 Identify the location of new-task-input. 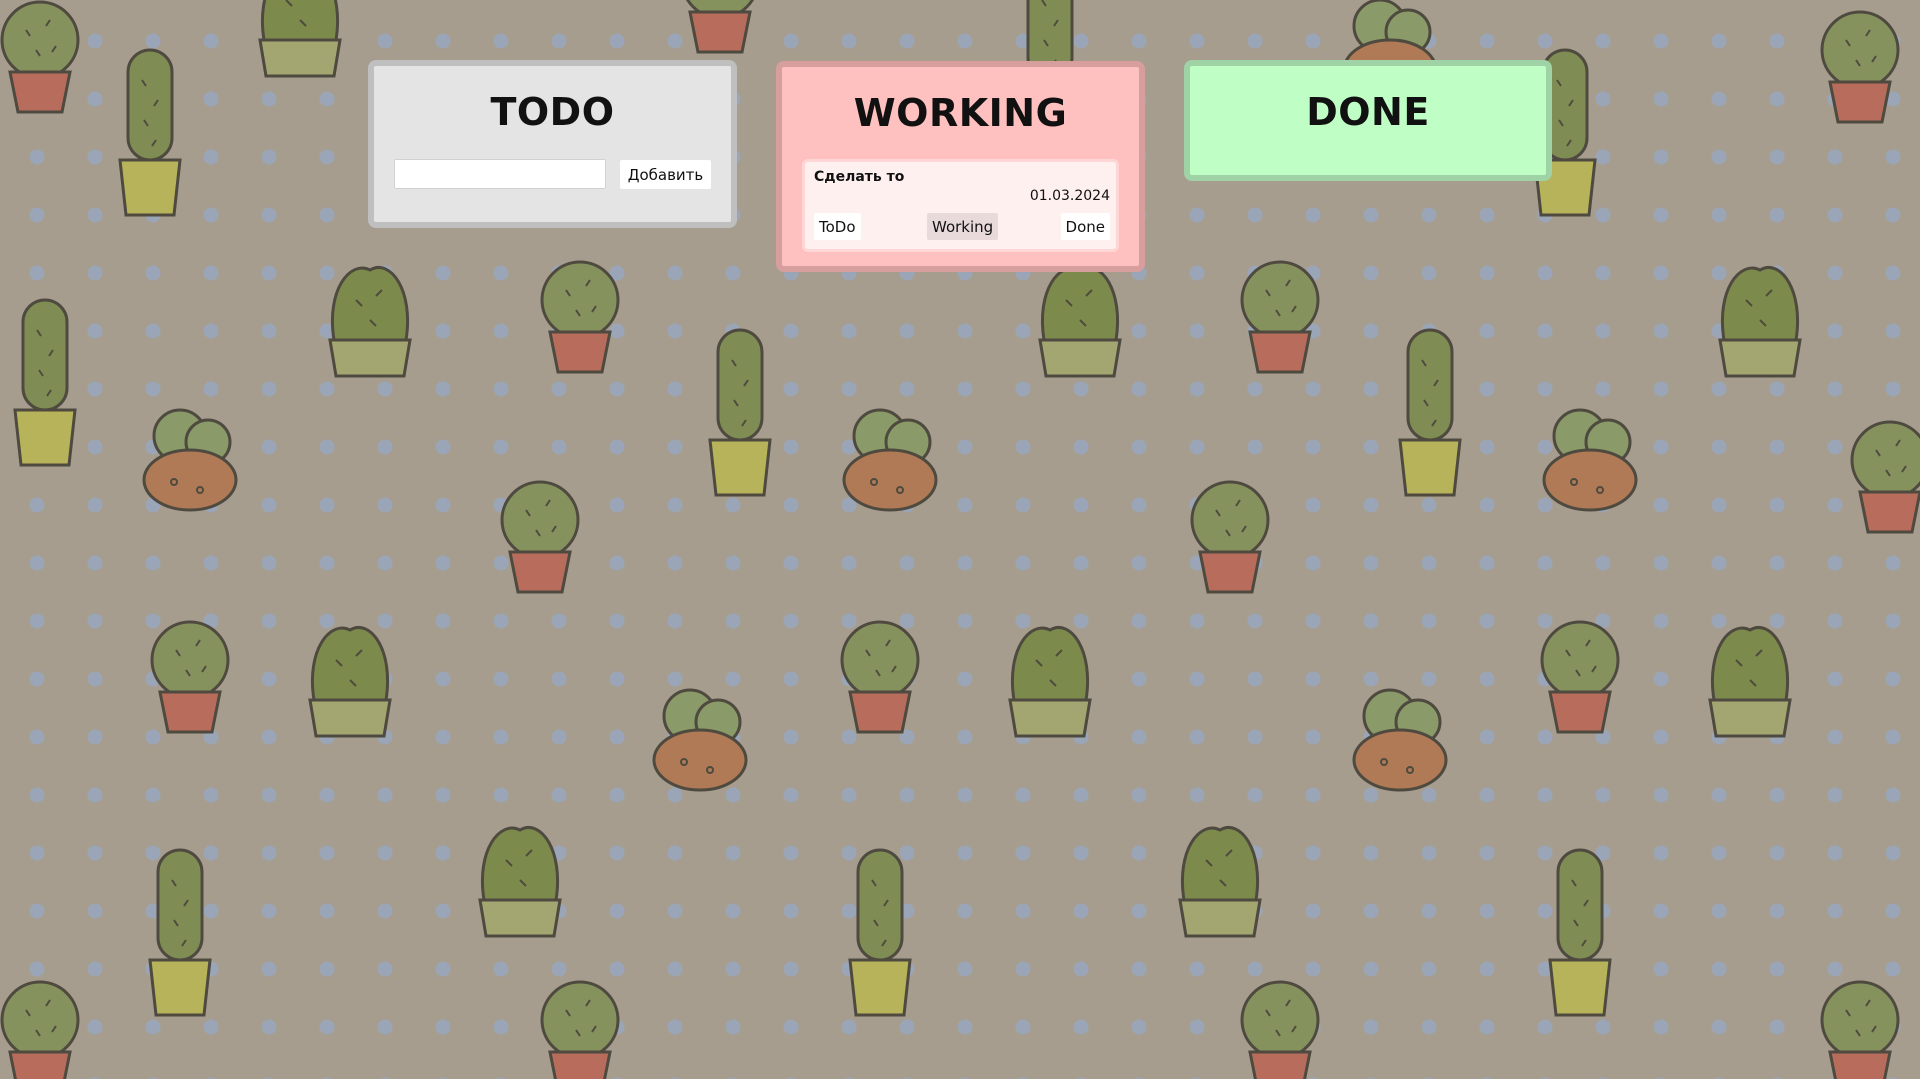
(500, 174).